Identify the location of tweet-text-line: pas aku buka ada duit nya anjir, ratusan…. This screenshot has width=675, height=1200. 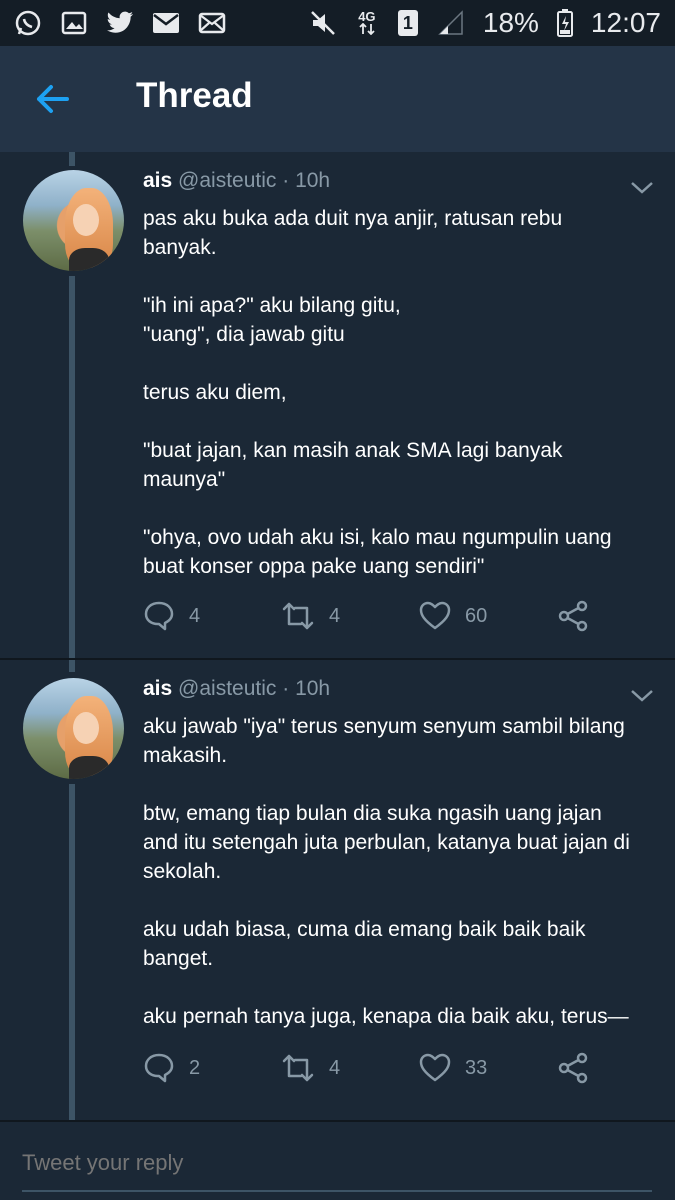
(353, 218).